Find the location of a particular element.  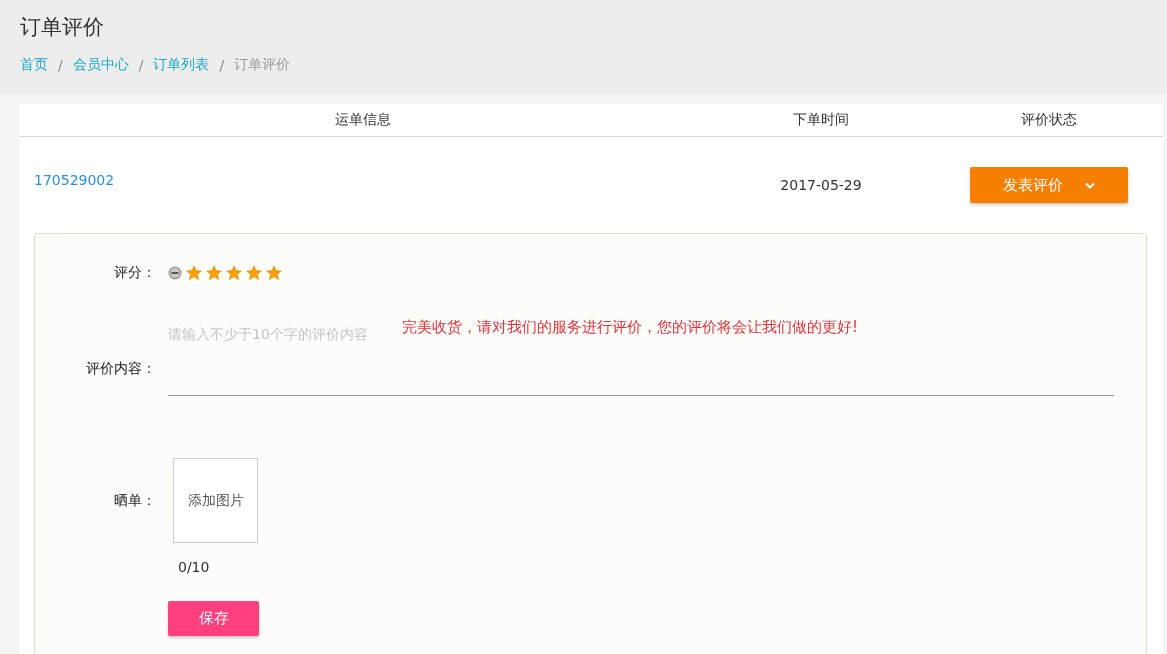

column-header: 运单信息 is located at coordinates (363, 120).